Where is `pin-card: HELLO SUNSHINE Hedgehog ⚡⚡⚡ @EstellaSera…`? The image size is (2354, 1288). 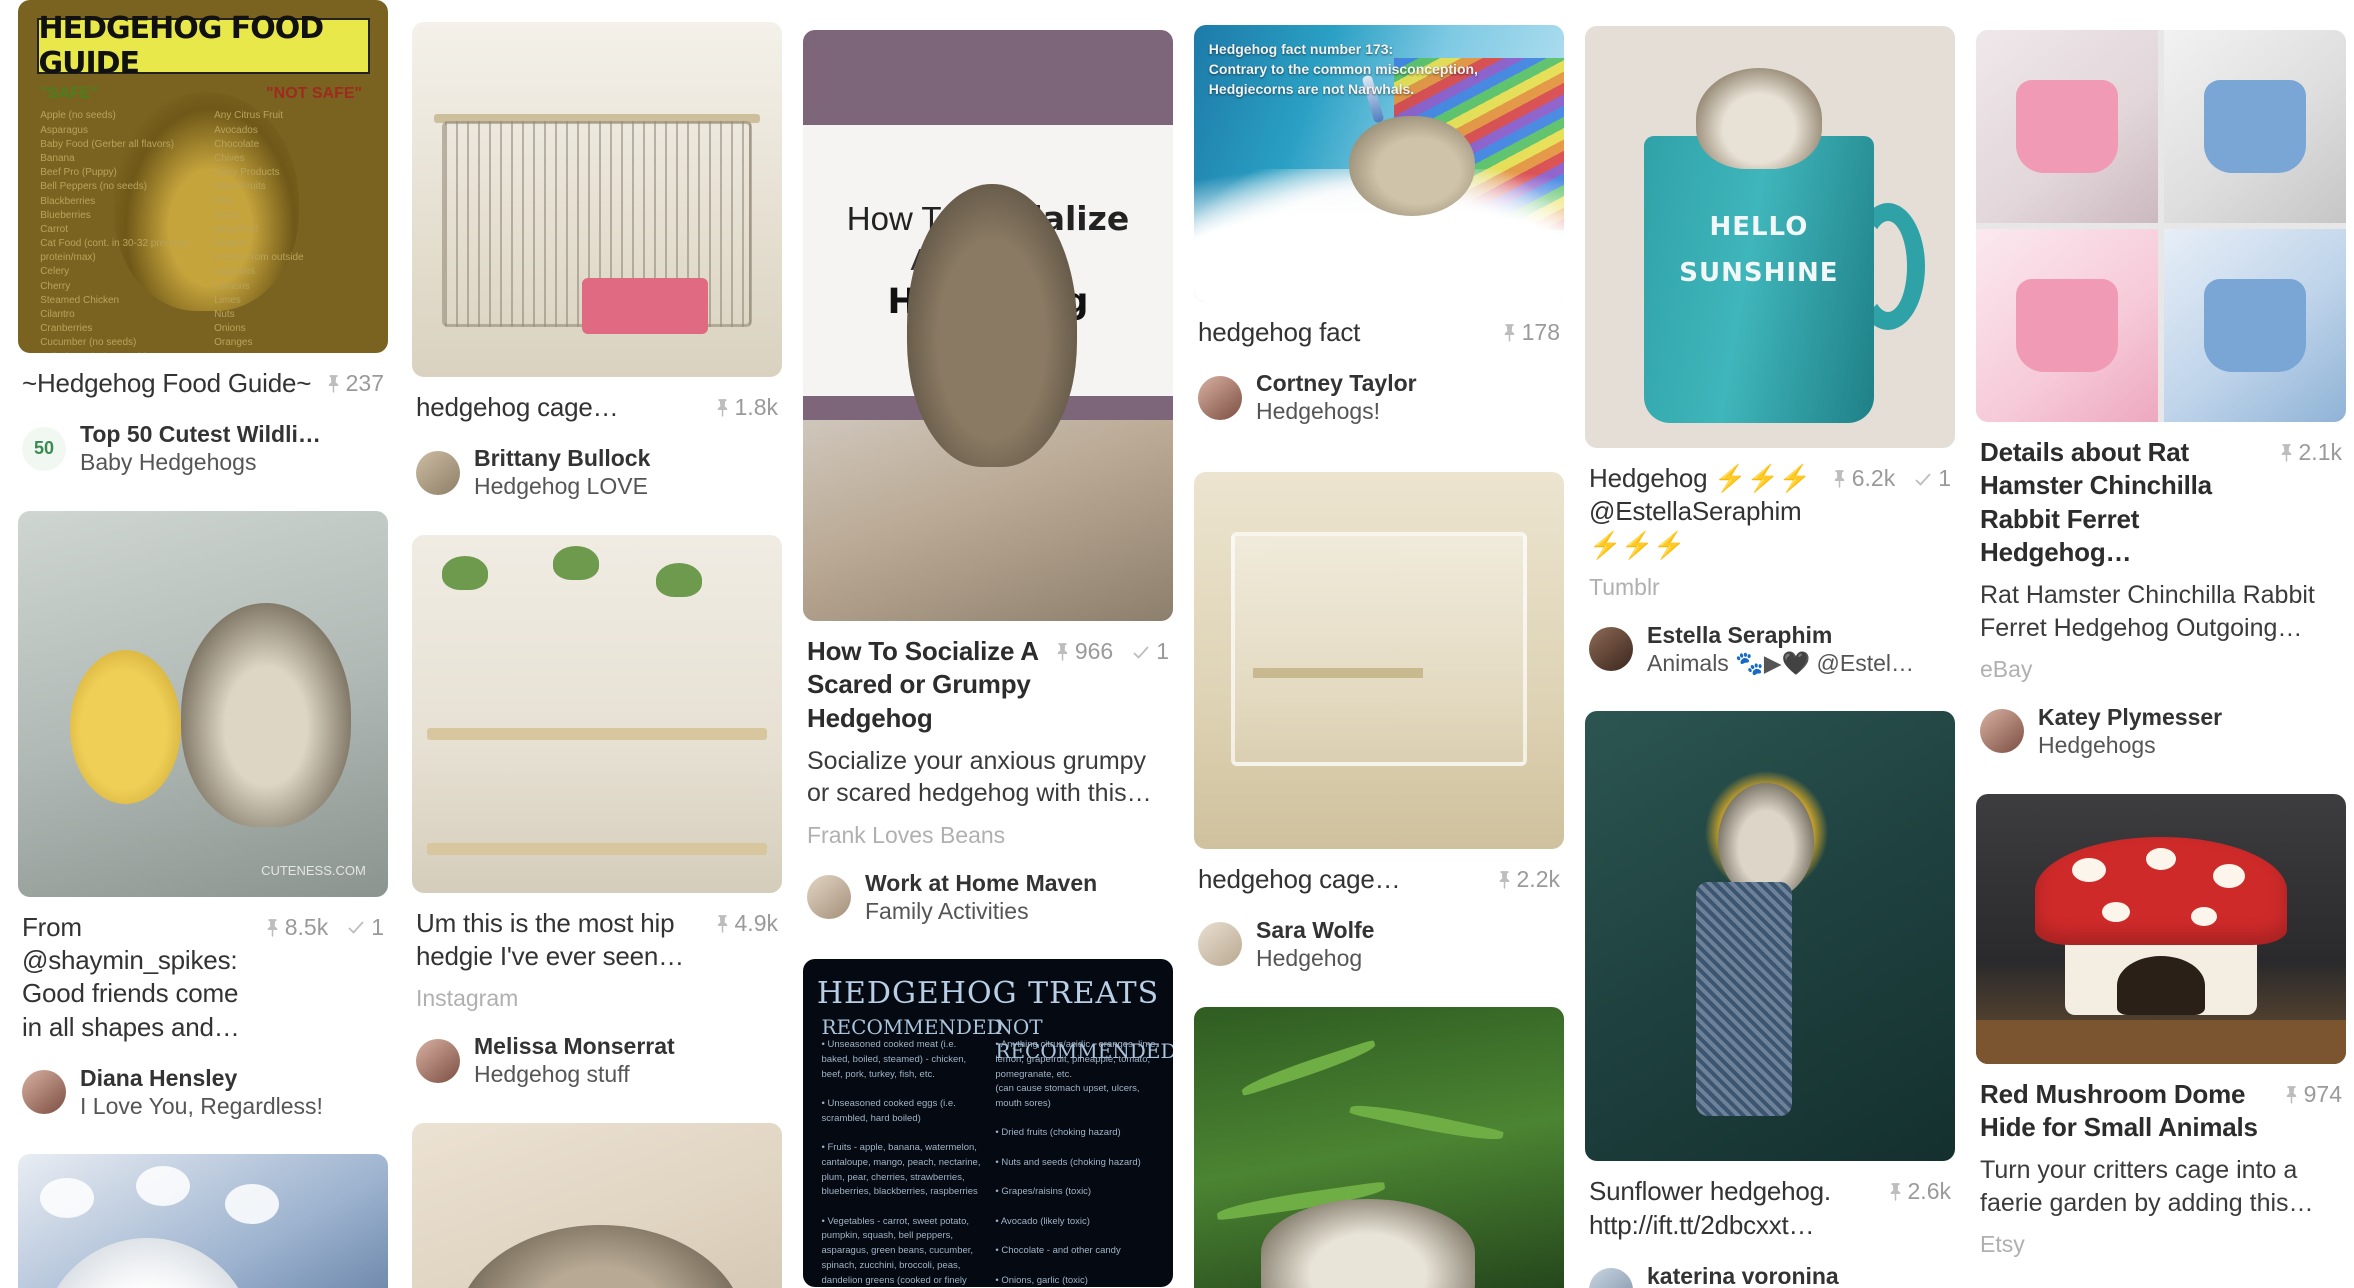 pin-card: HELLO SUNSHINE Hedgehog ⚡⚡⚡ @EstellaSera… is located at coordinates (1770, 352).